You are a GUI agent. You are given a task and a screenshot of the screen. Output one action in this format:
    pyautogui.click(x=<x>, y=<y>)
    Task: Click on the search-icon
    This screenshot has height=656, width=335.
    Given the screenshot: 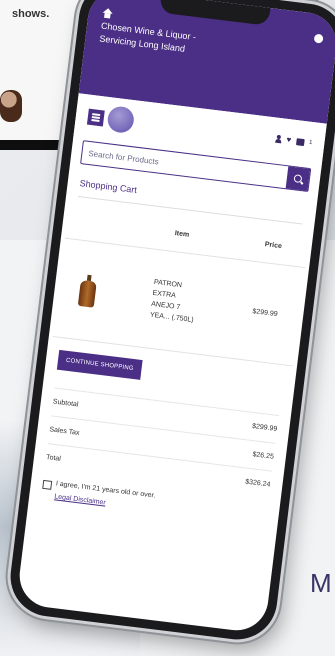 What is the action you would take?
    pyautogui.click(x=298, y=179)
    